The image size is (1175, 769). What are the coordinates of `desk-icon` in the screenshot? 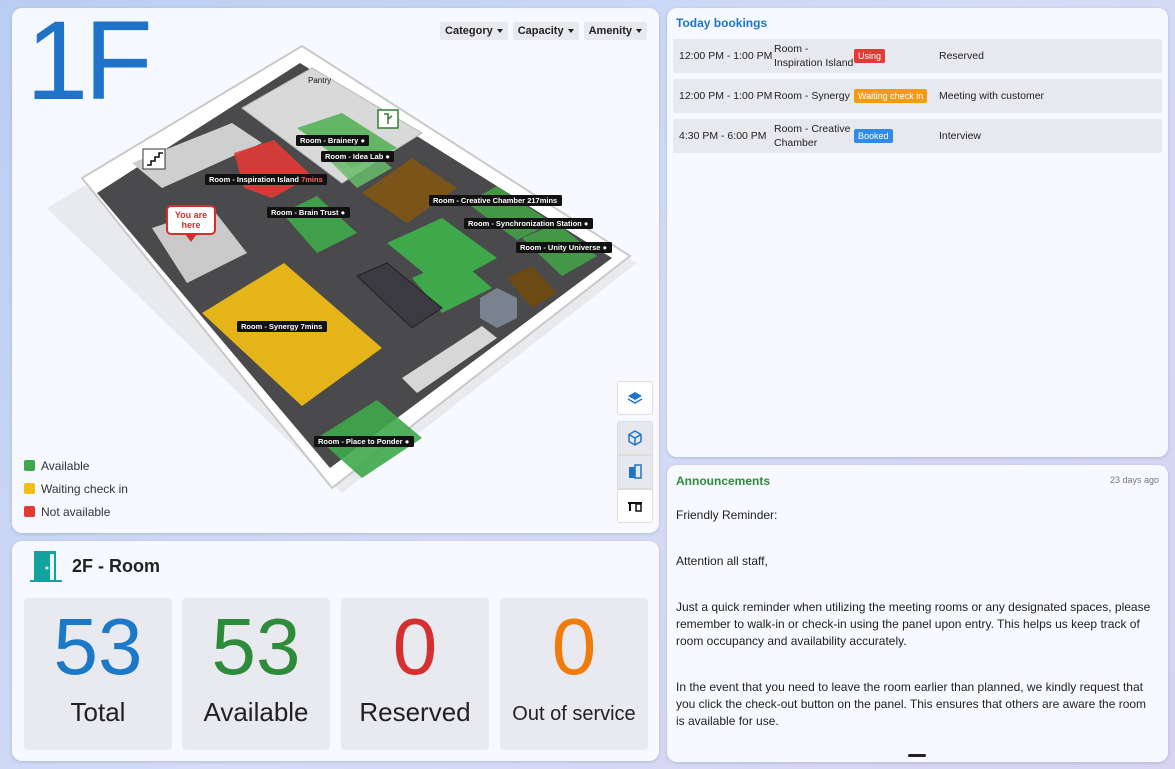 It's located at (635, 507).